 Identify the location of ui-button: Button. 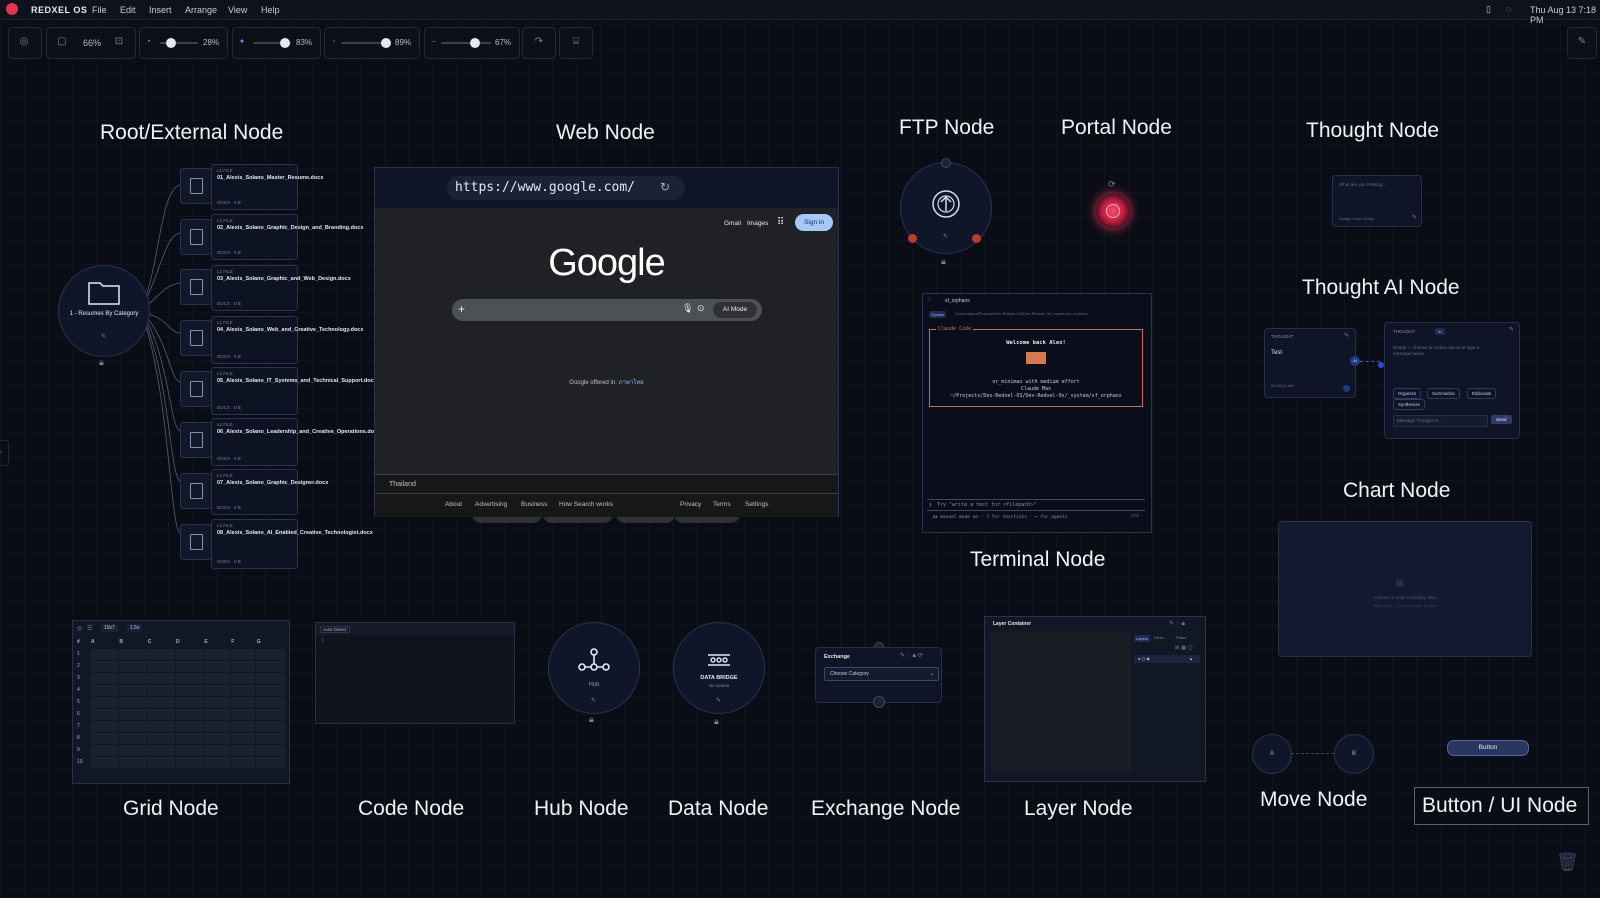
(1488, 748).